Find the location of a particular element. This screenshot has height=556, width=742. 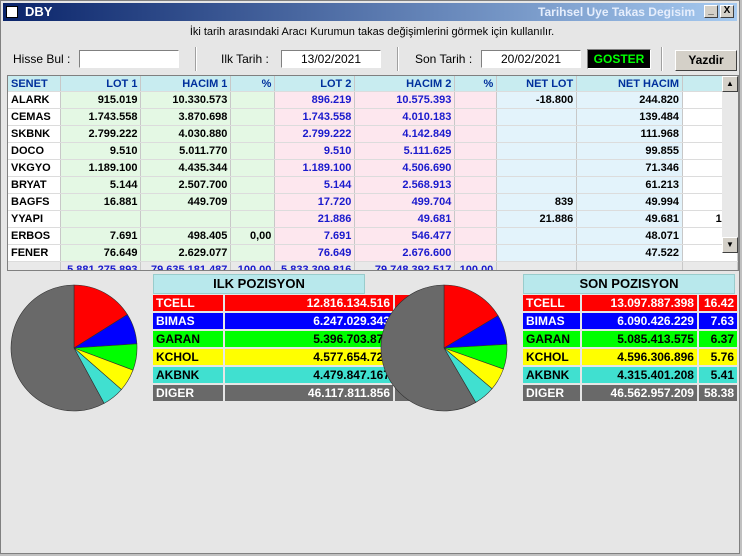

table-cell: 2.629.077 is located at coordinates (186, 253).